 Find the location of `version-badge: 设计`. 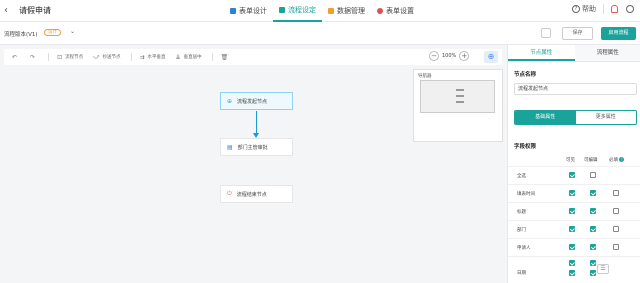

version-badge: 设计 is located at coordinates (52, 32).